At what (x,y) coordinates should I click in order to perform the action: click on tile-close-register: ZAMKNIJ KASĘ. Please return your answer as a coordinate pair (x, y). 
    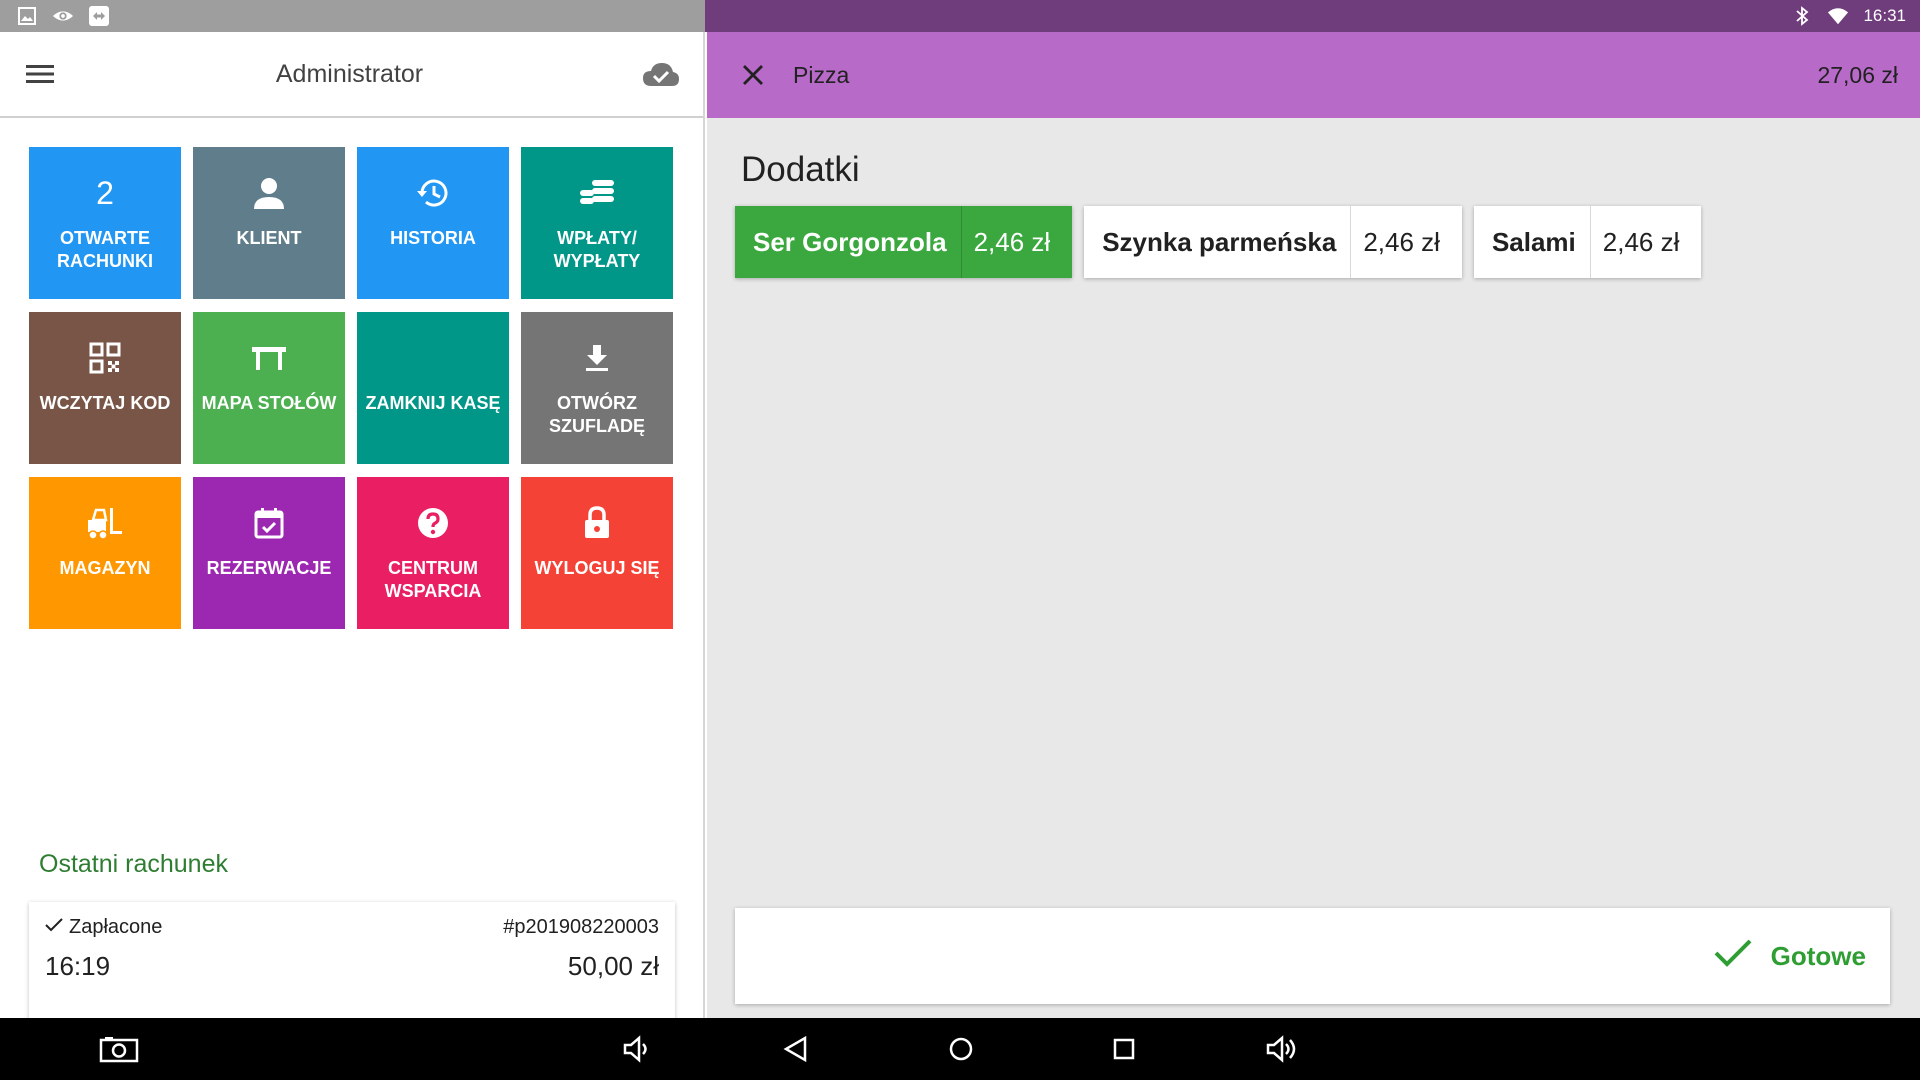
    Looking at the image, I should click on (433, 388).